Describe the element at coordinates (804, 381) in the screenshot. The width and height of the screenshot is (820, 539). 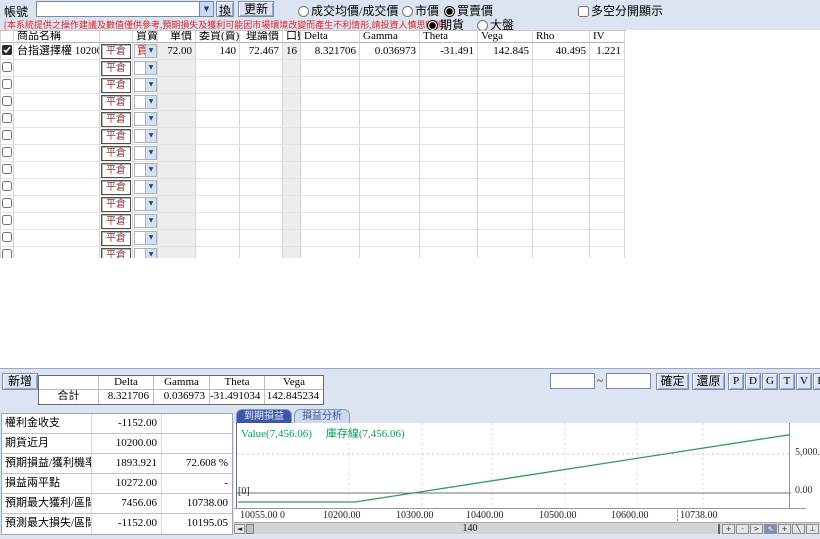
I see `greek-v-button: V` at that location.